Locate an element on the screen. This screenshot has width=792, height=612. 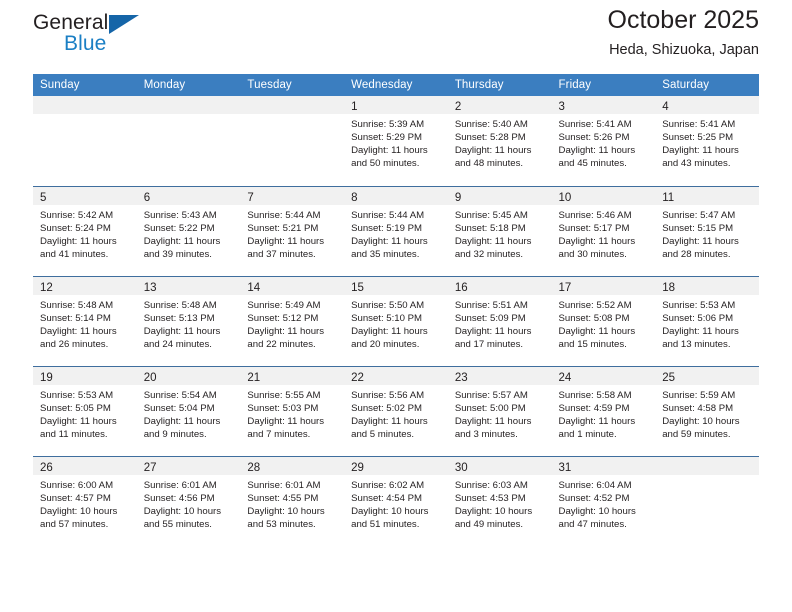
day-number: 31 is located at coordinates (565, 467).